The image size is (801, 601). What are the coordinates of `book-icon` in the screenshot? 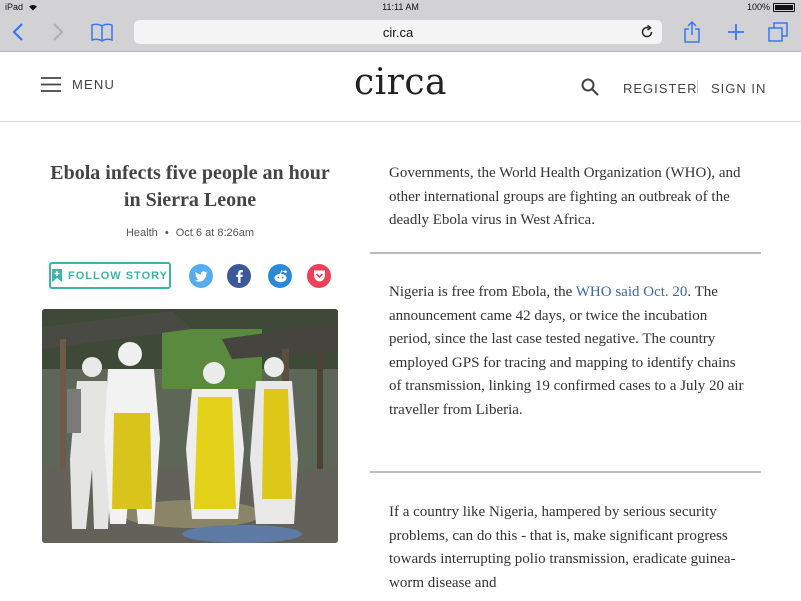 It's located at (102, 32).